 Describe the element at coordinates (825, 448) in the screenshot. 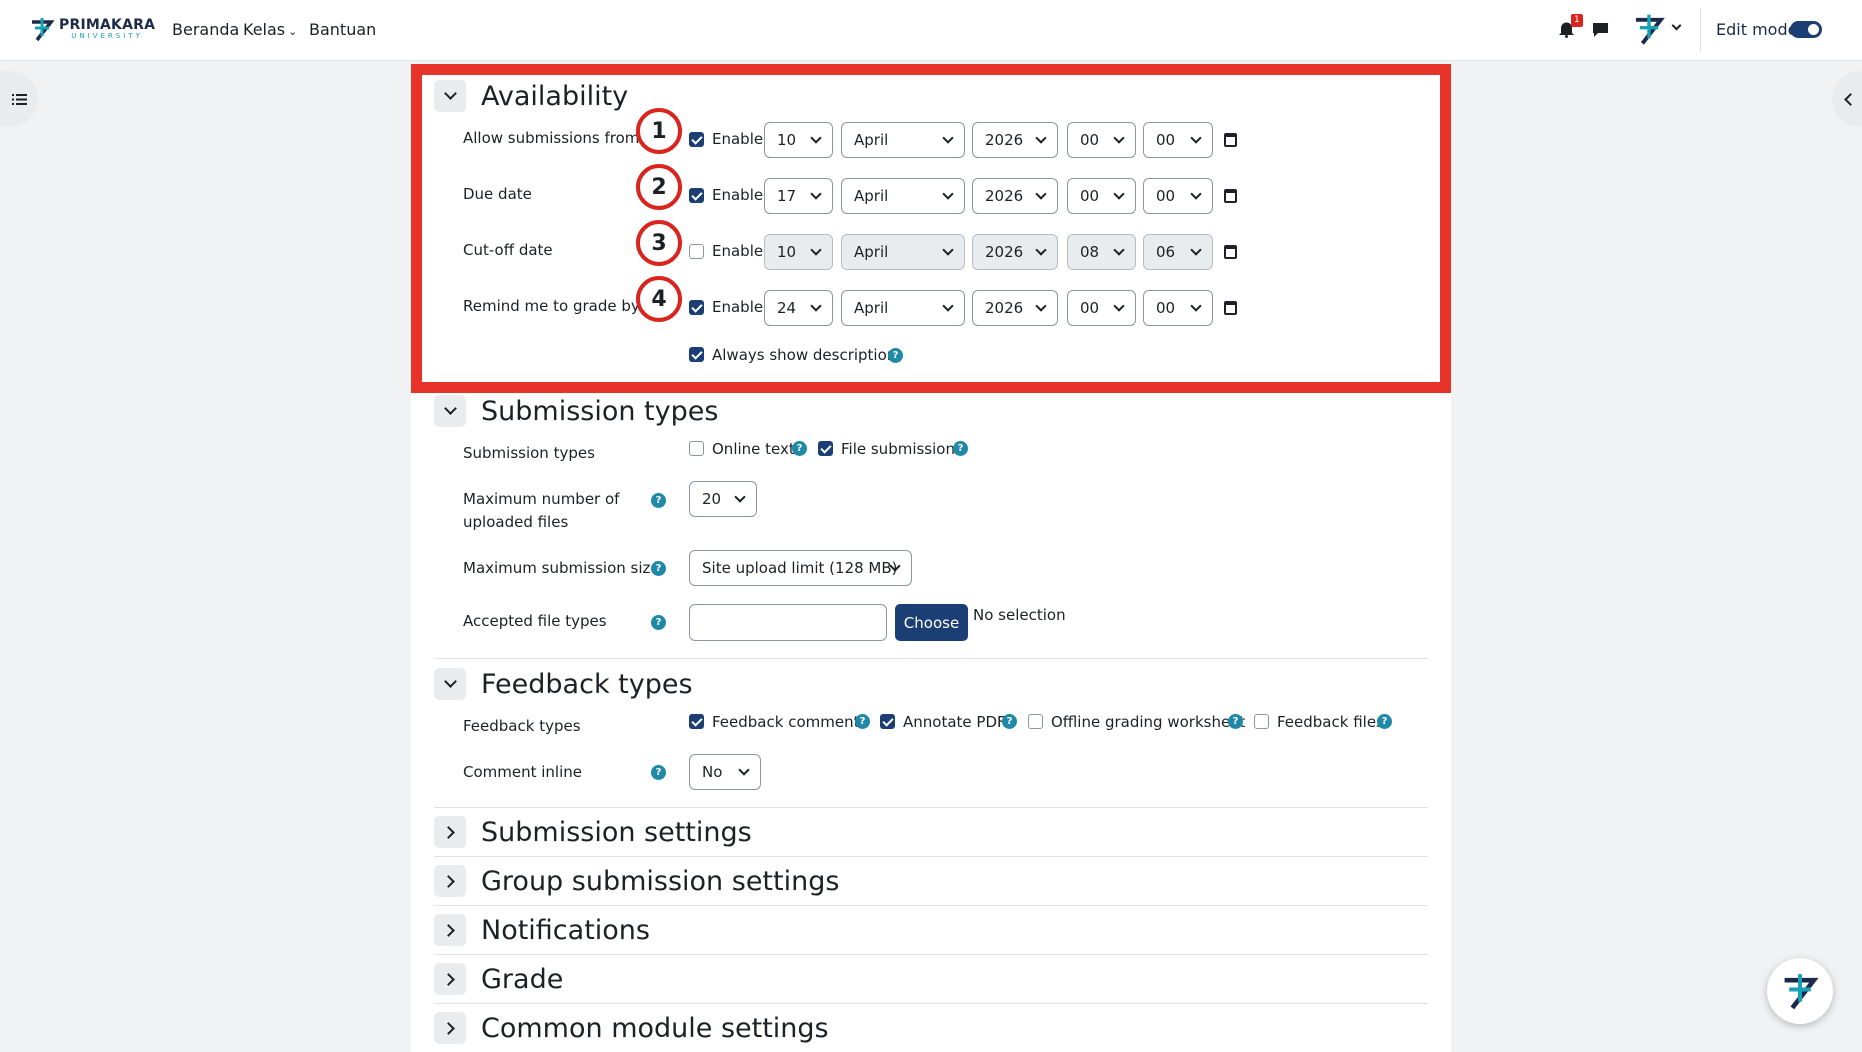

I see `file-submissions-checkbox` at that location.